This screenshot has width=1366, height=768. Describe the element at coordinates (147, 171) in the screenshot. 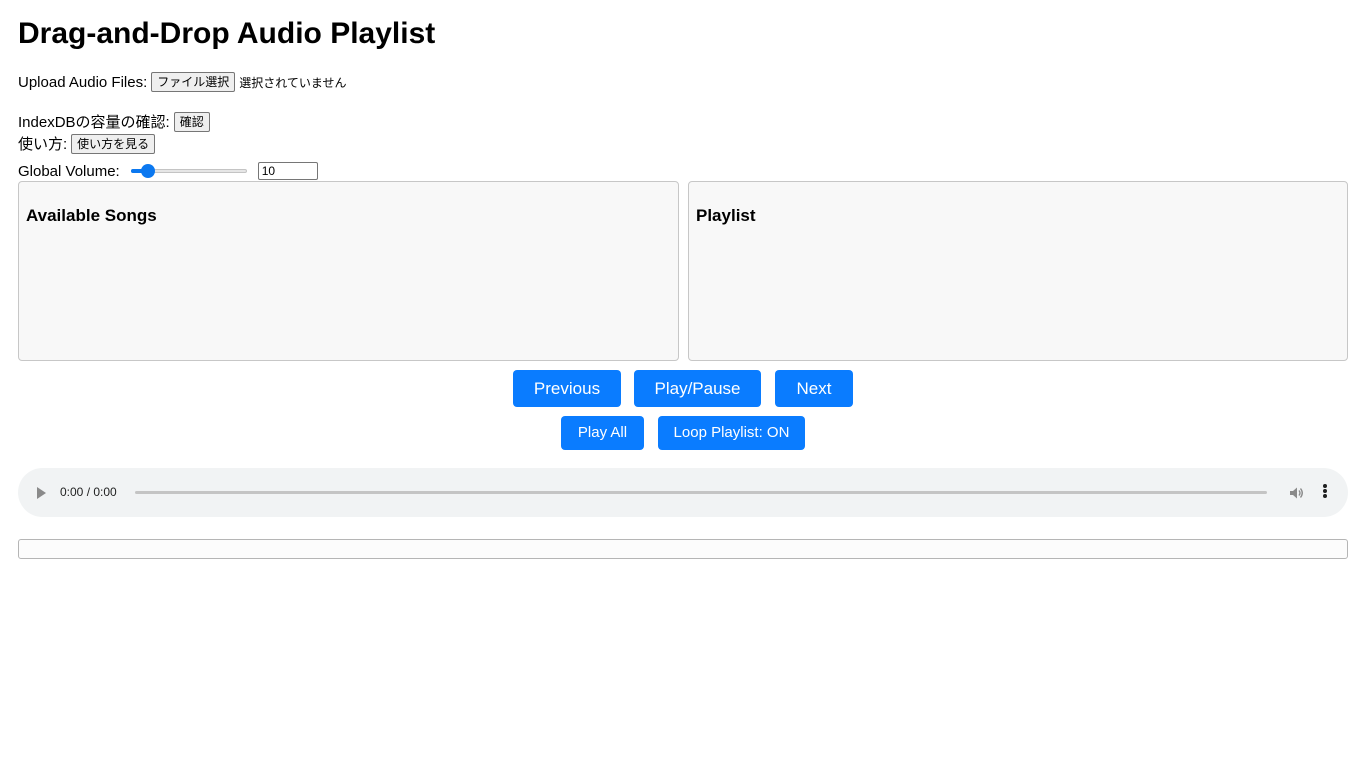

I see `volume-slider-thumb` at that location.